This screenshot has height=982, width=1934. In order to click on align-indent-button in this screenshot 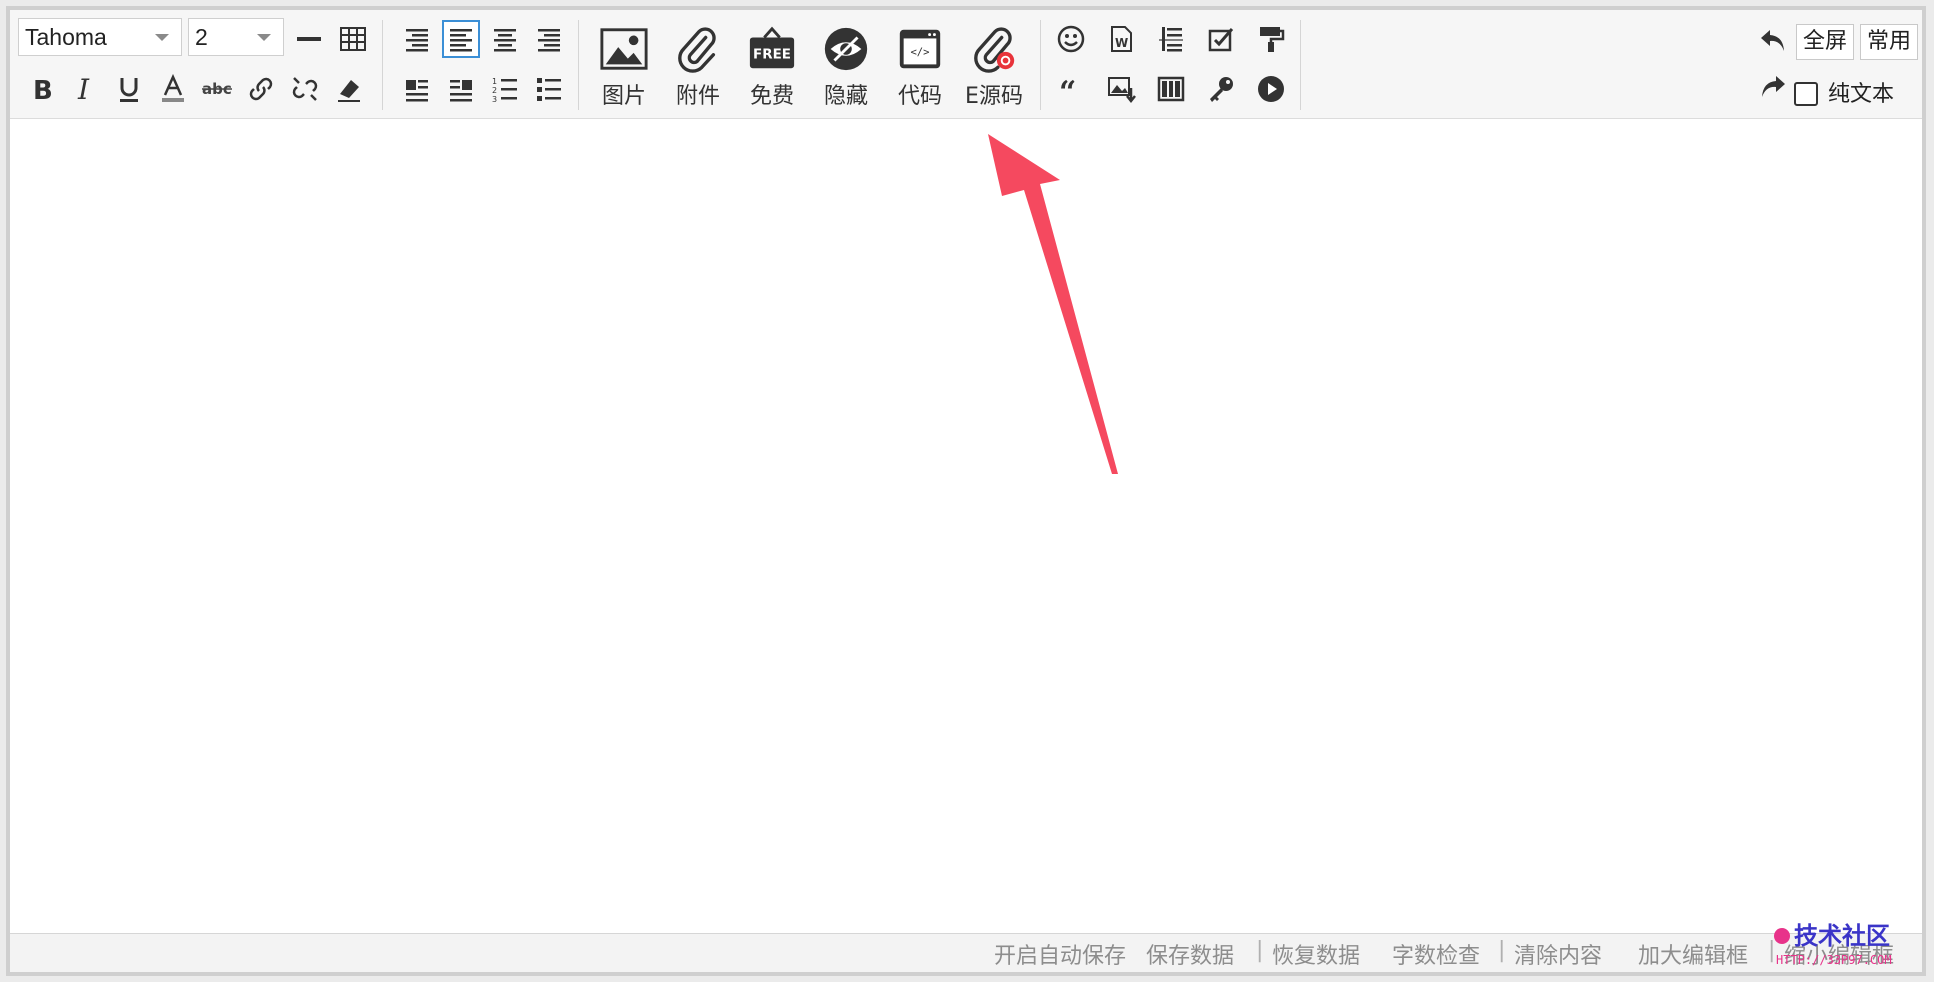, I will do `click(417, 39)`.